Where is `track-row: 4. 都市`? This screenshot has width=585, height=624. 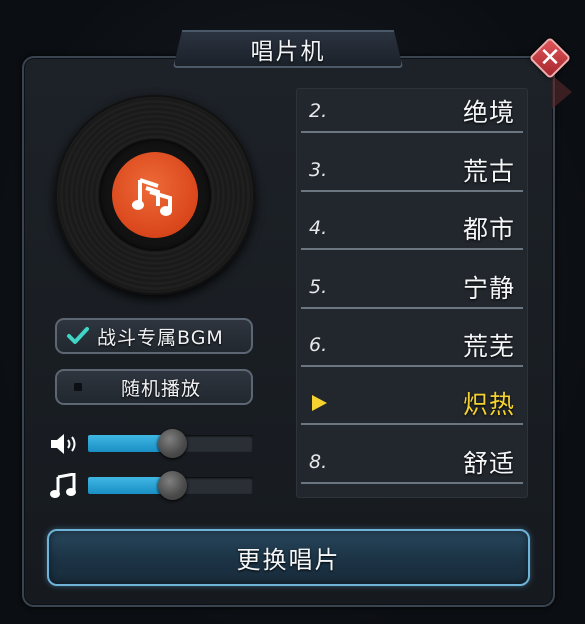 track-row: 4. 都市 is located at coordinates (412, 228).